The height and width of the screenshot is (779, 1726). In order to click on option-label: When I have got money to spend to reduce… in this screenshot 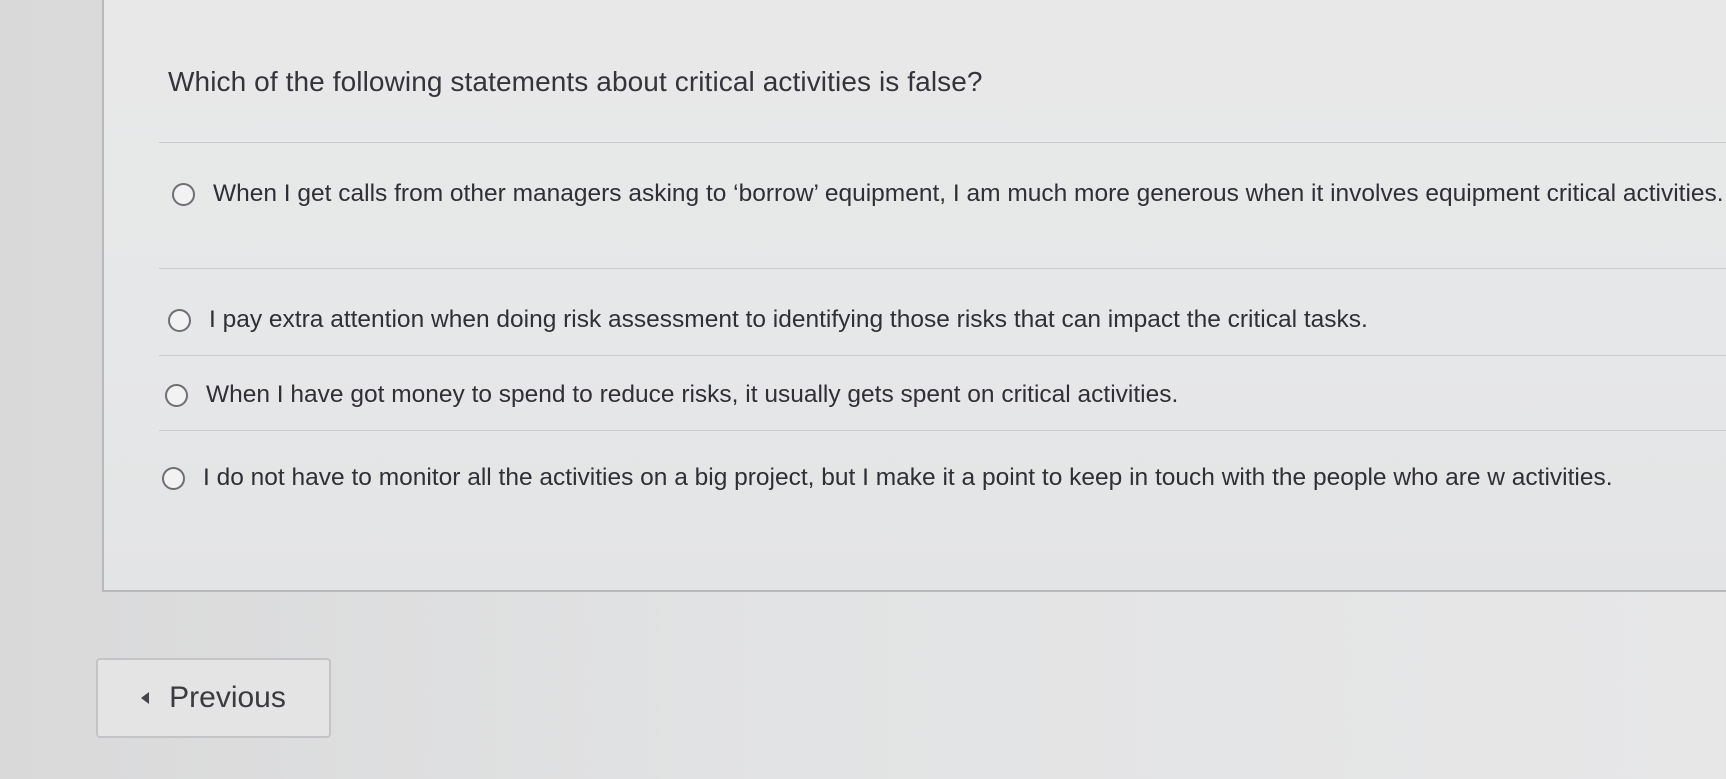, I will do `click(692, 394)`.